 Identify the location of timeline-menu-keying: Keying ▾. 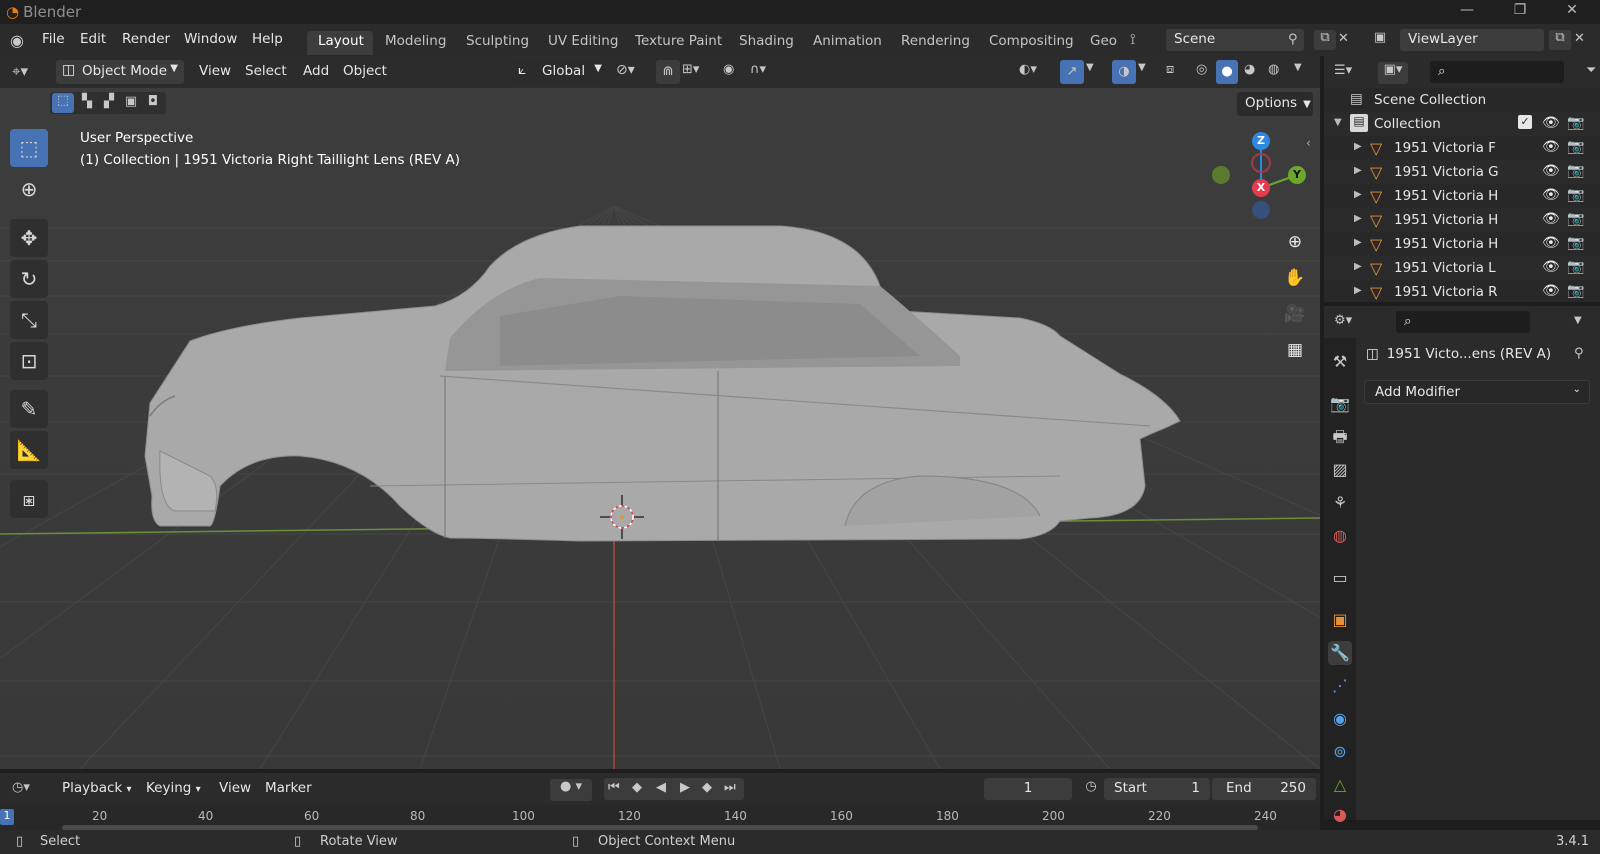
(173, 788).